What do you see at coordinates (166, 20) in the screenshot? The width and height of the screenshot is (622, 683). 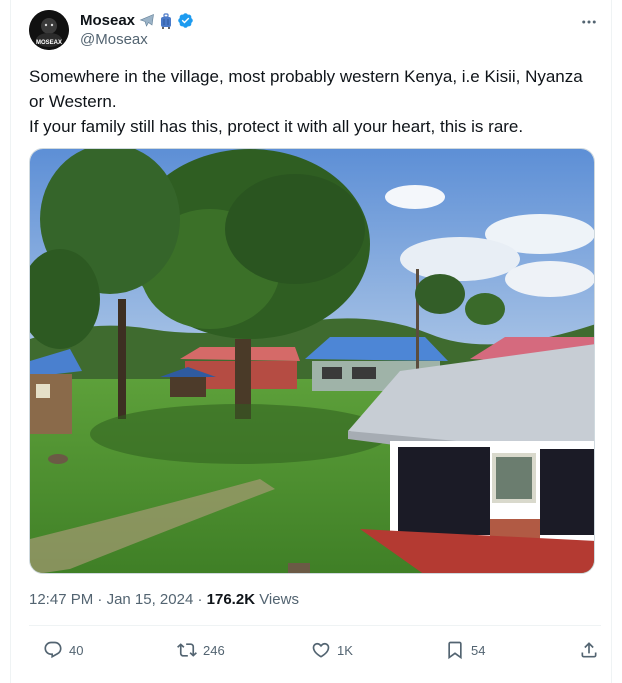 I see `luggage-emoji-icon` at bounding box center [166, 20].